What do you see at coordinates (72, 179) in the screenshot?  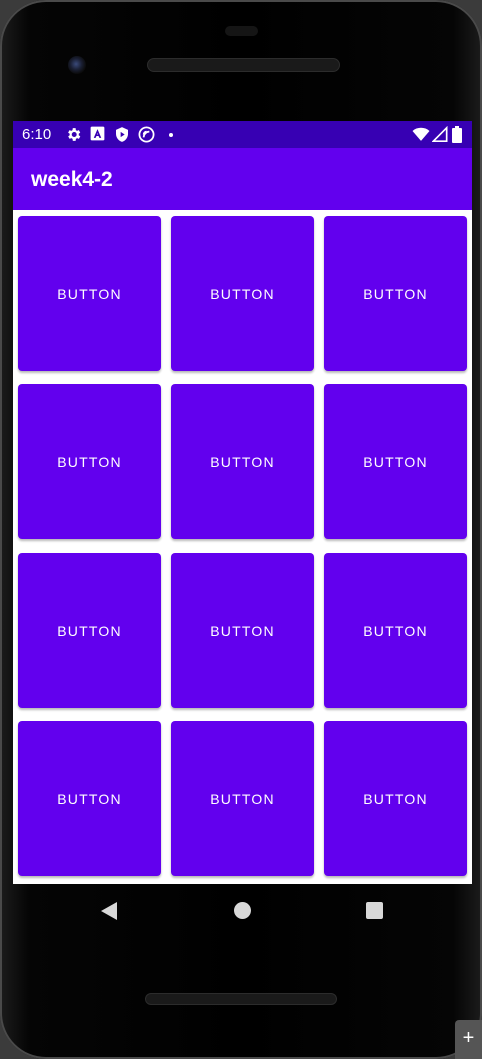 I see `app-title: week4-2` at bounding box center [72, 179].